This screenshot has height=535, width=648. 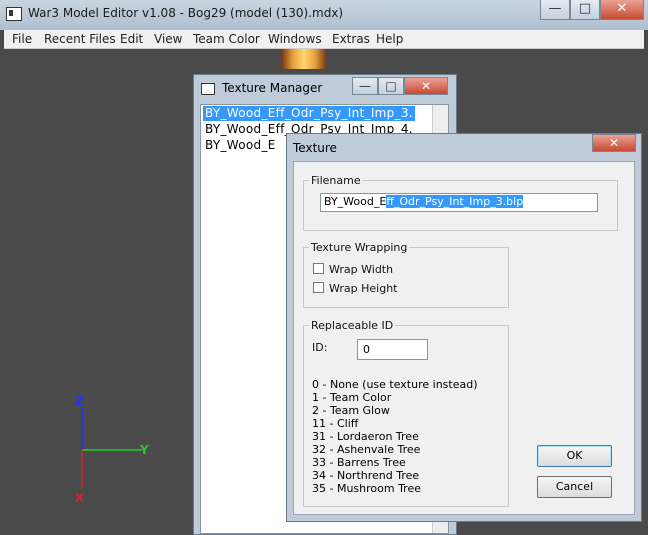 What do you see at coordinates (318, 287) in the screenshot?
I see `wrap-height-checkbox` at bounding box center [318, 287].